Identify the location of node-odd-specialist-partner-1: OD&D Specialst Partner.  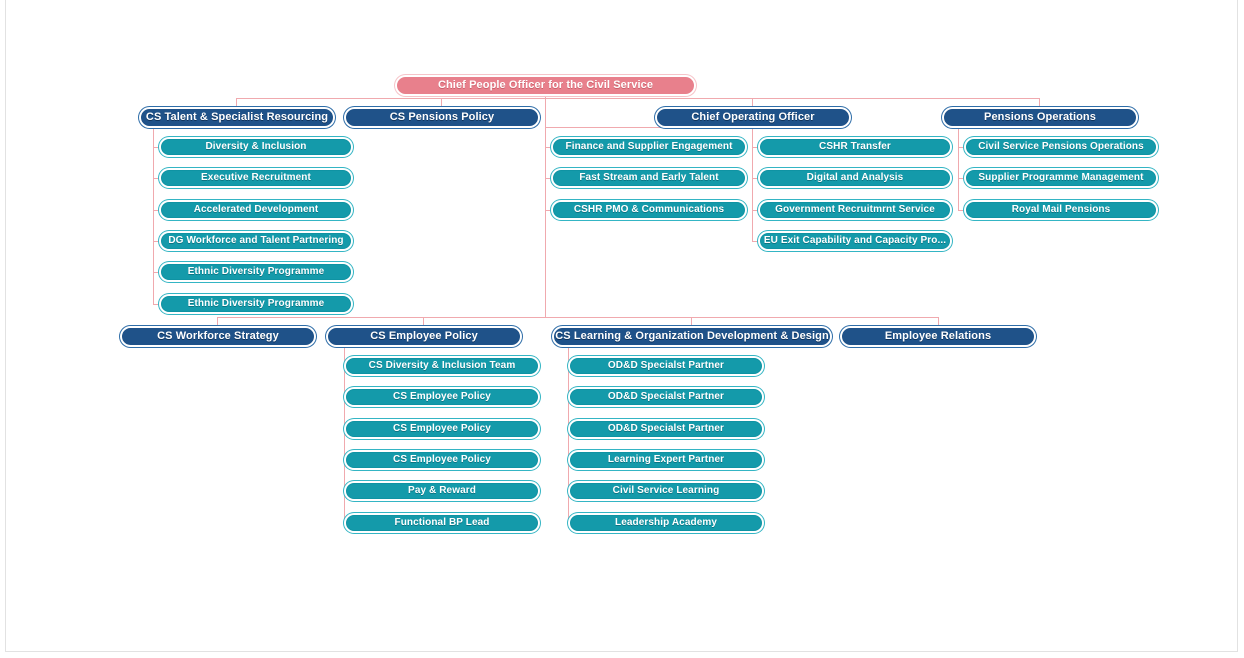
(666, 366).